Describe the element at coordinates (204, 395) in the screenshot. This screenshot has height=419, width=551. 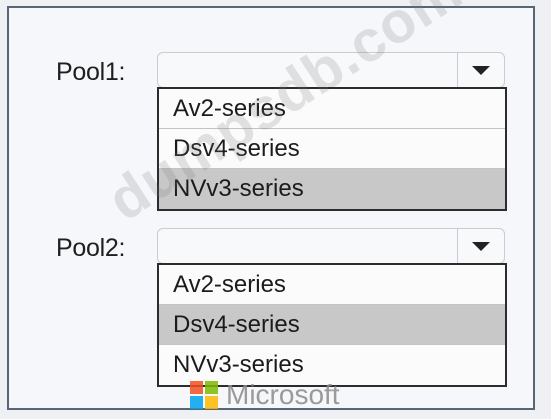
I see `microsoft-logo-icon` at that location.